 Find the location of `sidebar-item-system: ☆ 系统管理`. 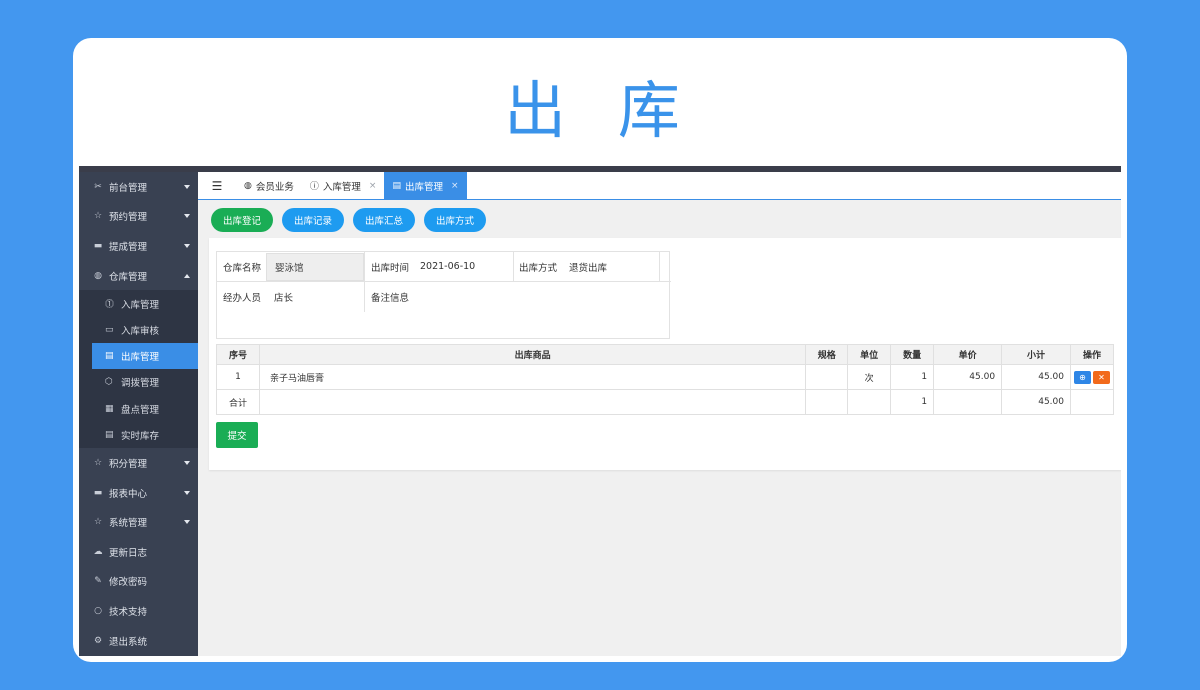

sidebar-item-system: ☆ 系统管理 is located at coordinates (138, 522).